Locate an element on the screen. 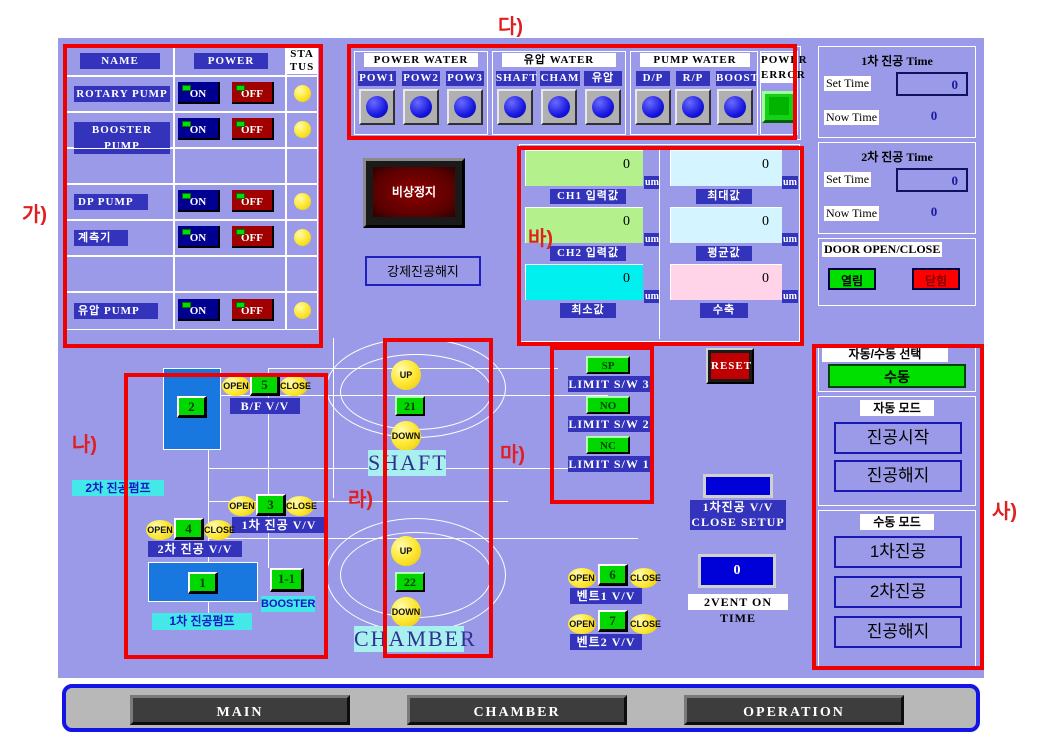 The image size is (1038, 755). secondary-set-time-input: 0 is located at coordinates (932, 180).